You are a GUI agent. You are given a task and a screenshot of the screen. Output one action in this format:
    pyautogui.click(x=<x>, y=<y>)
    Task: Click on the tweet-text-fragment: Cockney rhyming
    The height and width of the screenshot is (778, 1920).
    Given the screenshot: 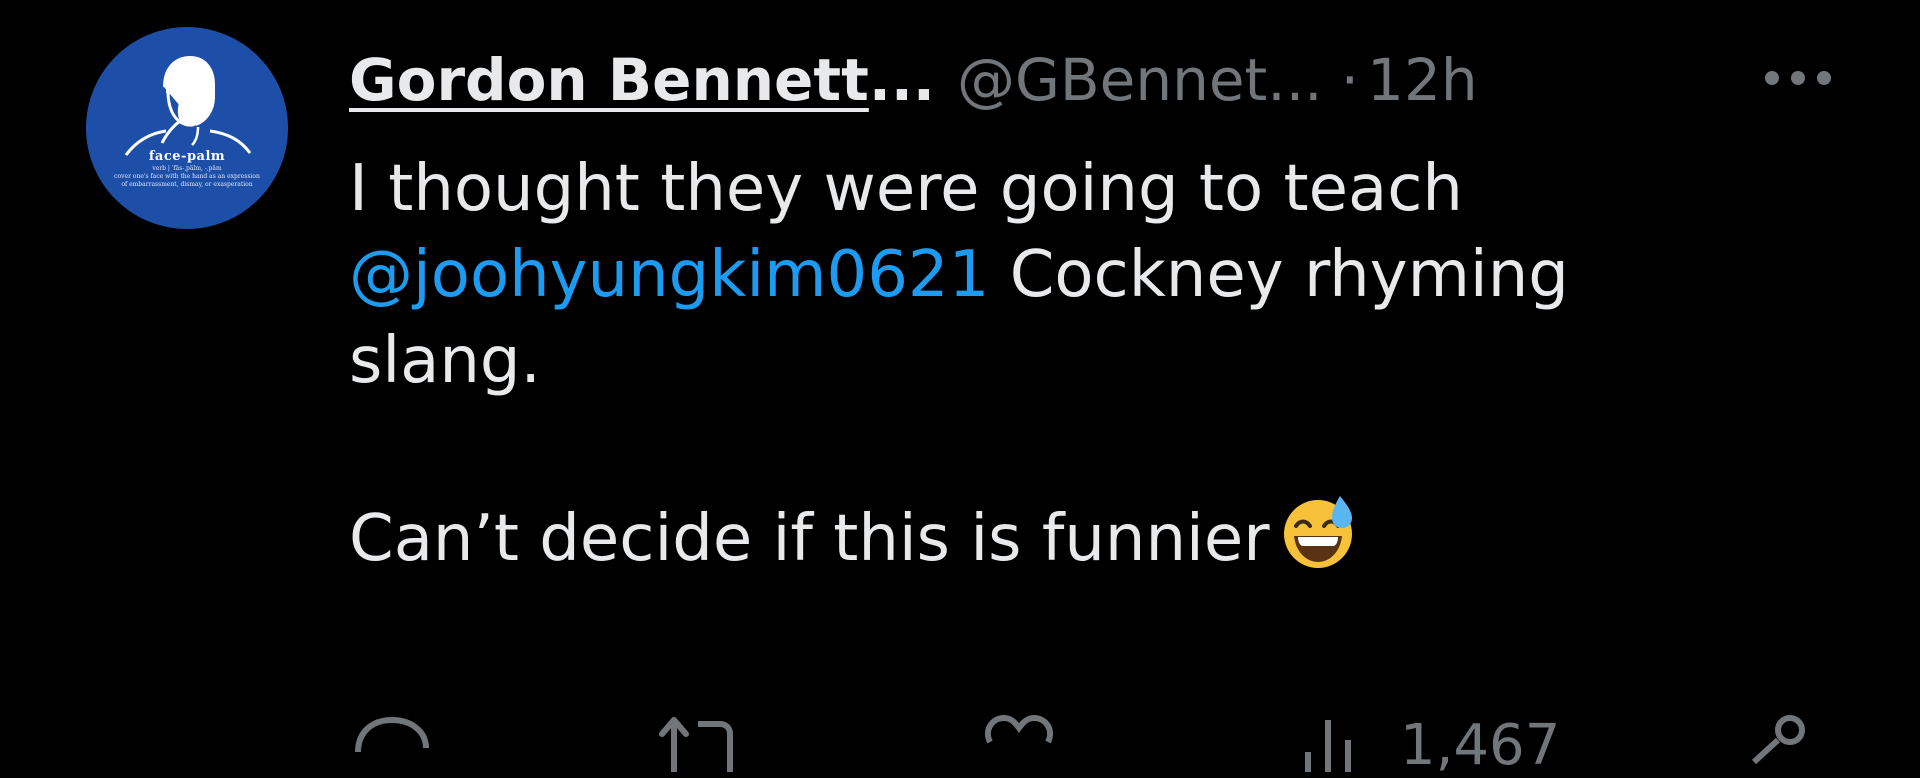 What is the action you would take?
    pyautogui.click(x=1279, y=275)
    